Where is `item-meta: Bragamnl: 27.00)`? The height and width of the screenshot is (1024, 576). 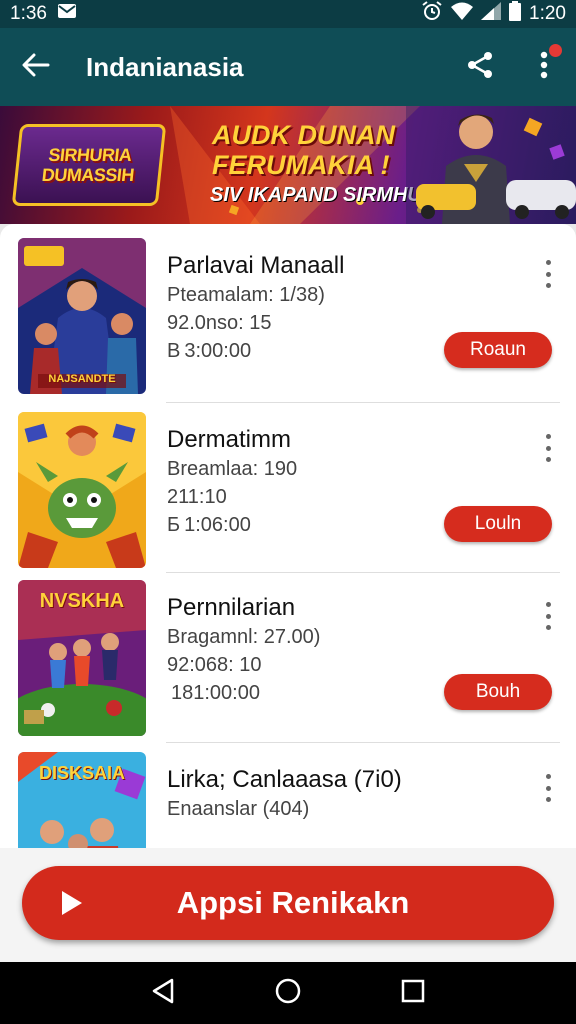
item-meta: Bragamnl: 27.00) is located at coordinates (244, 637).